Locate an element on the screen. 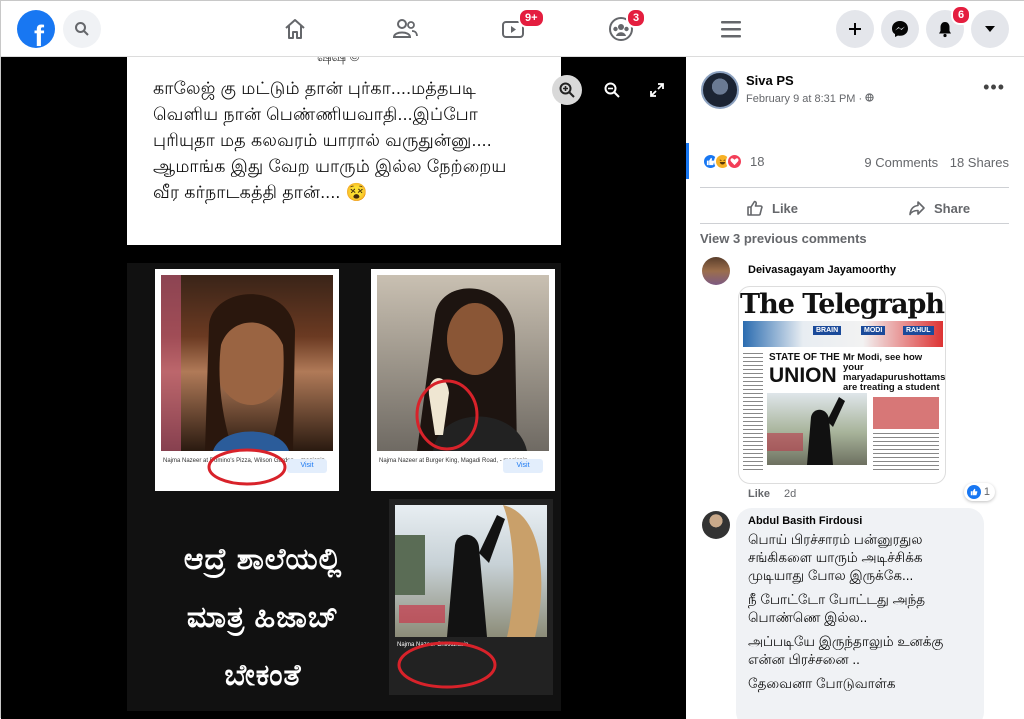 The image size is (1024, 719). reaction-count: 18 is located at coordinates (757, 161).